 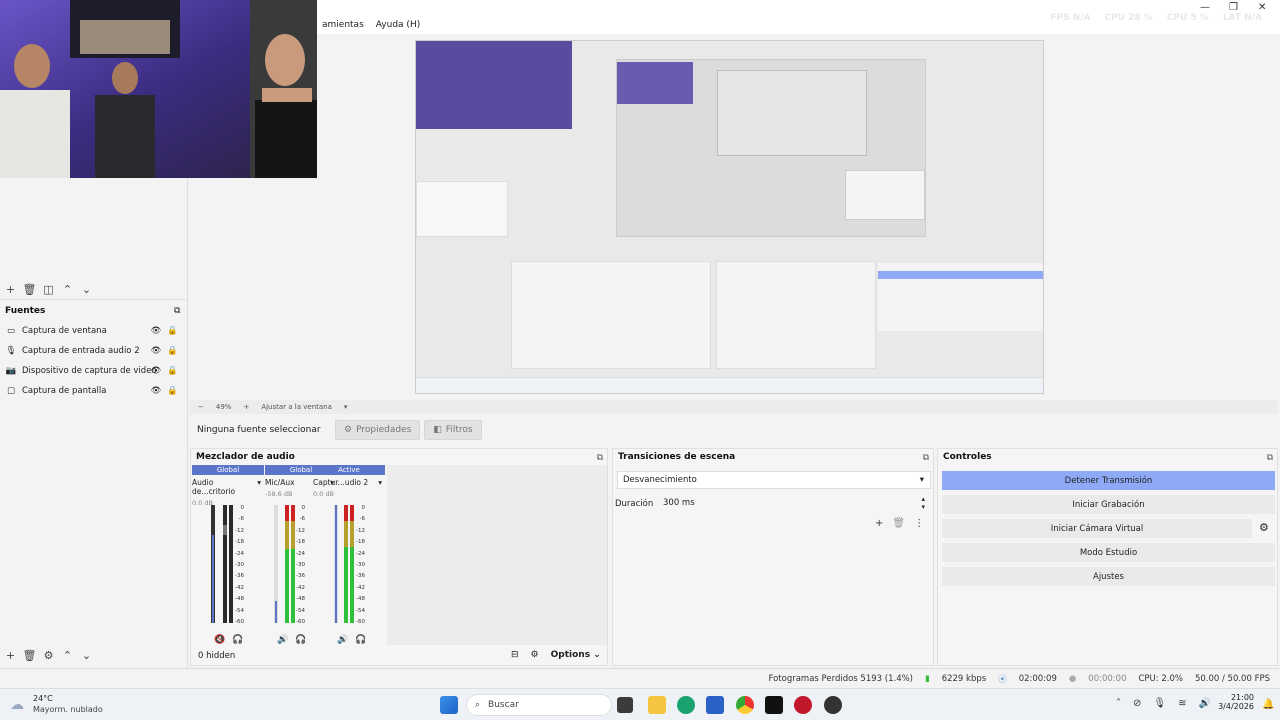 What do you see at coordinates (1108, 480) in the screenshot?
I see `stop-stream-button: Detener Transmisión` at bounding box center [1108, 480].